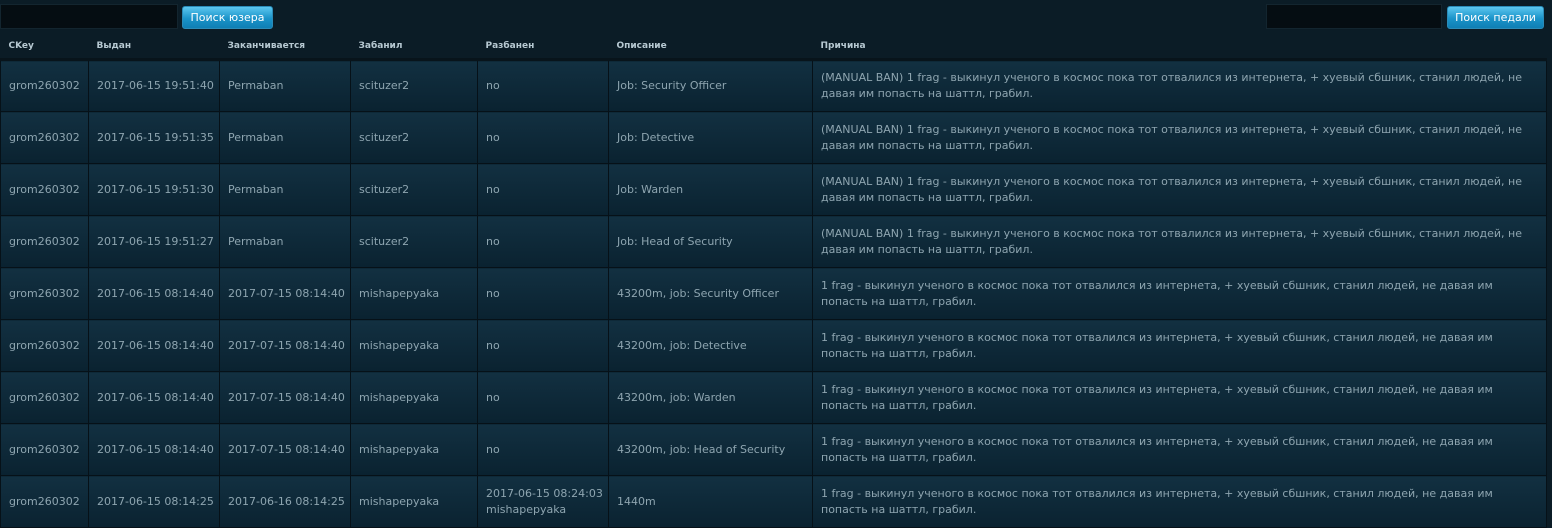 This screenshot has height=528, width=1552. Describe the element at coordinates (1179, 47) in the screenshot. I see `column-header-reason: Причина` at that location.